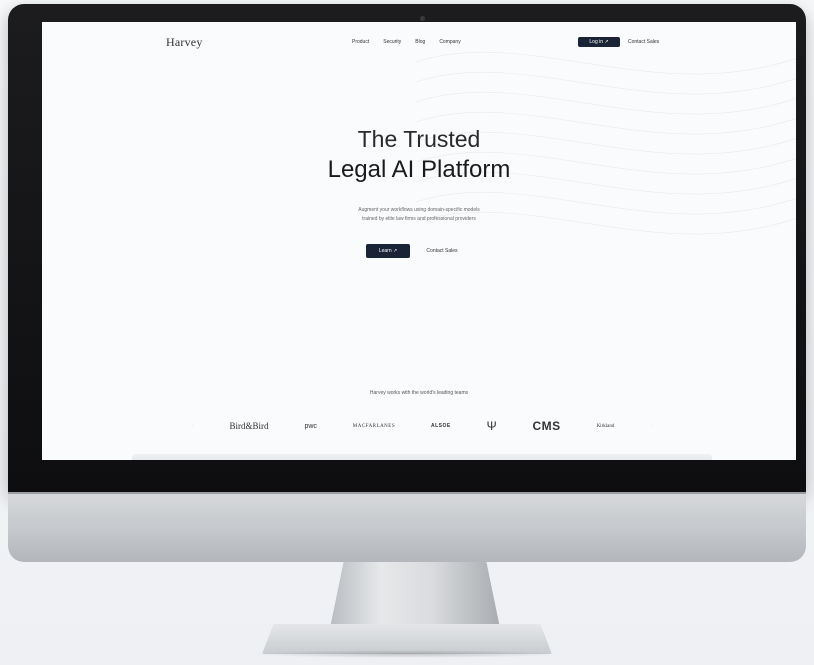  What do you see at coordinates (406, 42) in the screenshot?
I see `nav-links: Product Security Blog Company` at bounding box center [406, 42].